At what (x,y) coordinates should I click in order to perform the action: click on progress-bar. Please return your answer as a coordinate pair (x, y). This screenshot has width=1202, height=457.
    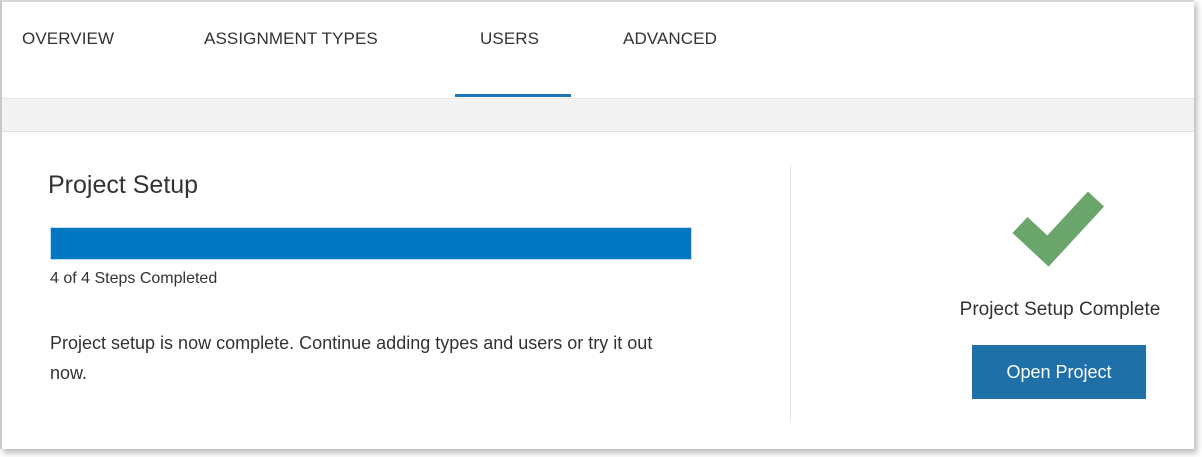
    Looking at the image, I should click on (371, 243).